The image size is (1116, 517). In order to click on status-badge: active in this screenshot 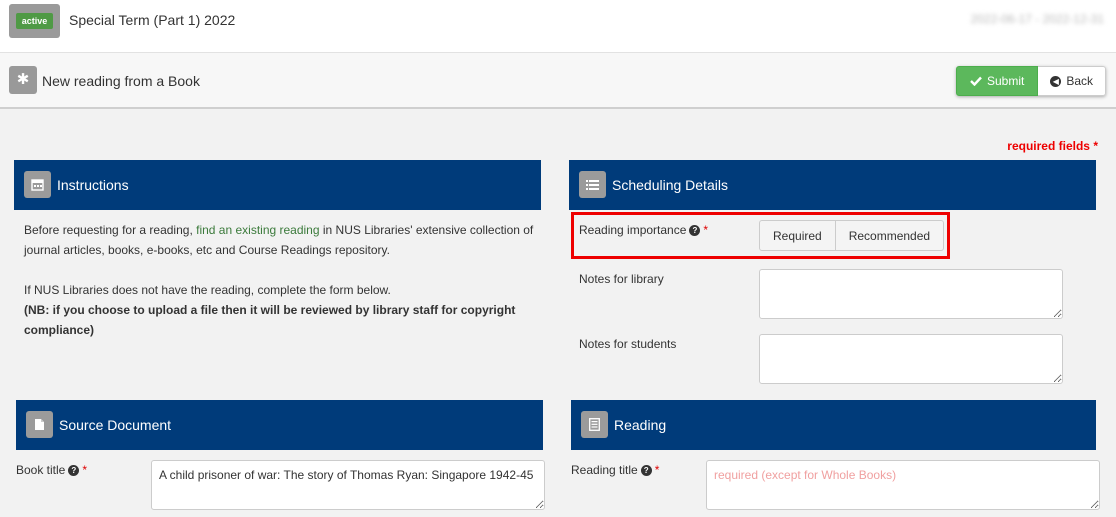, I will do `click(34, 21)`.